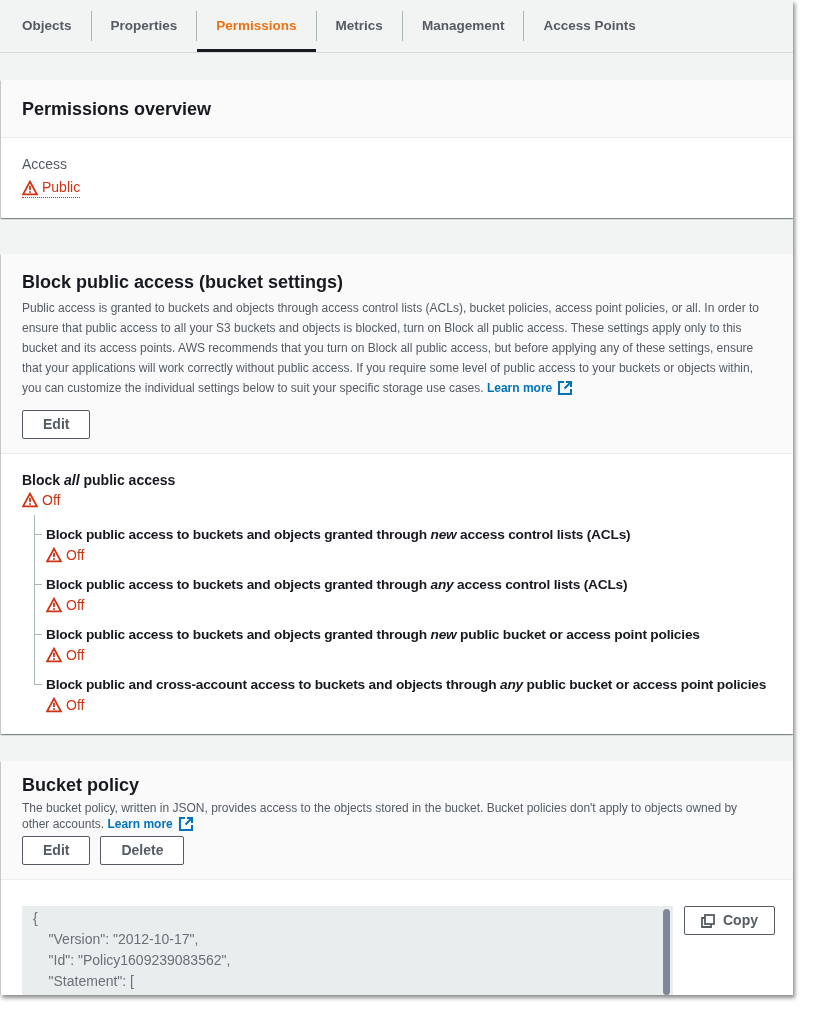  What do you see at coordinates (380, 816) in the screenshot?
I see `description-text: The bucket policy, written in JSON, provides access to the objects stored in the bucket. Bucket policies don't apply to objects owned by other accounts. Learn more` at bounding box center [380, 816].